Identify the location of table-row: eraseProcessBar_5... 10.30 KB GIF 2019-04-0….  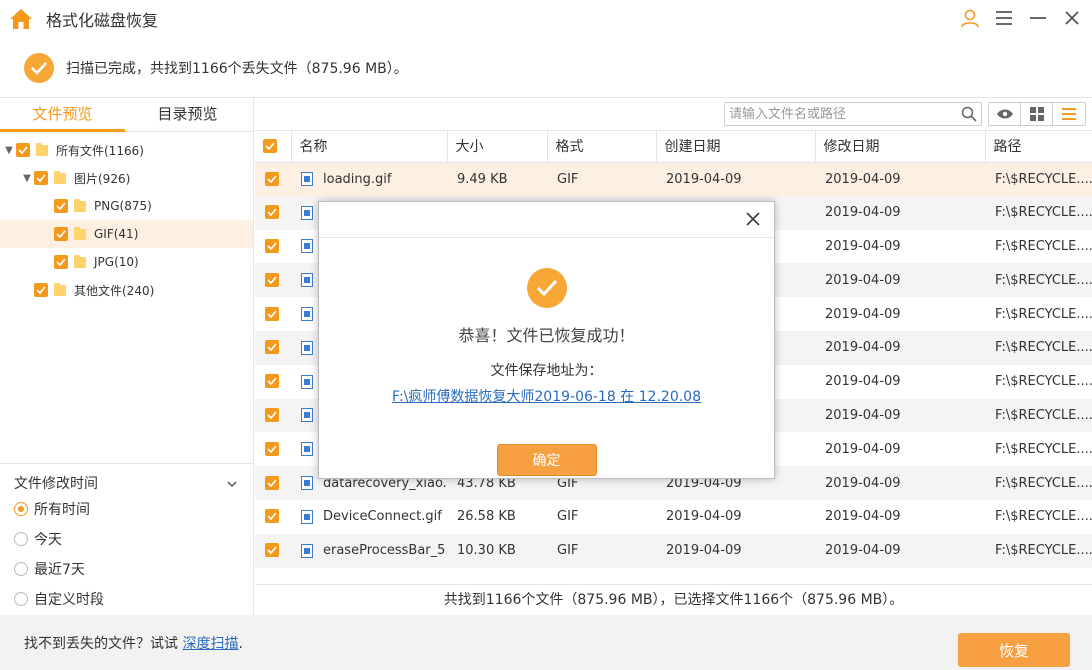
(673, 550).